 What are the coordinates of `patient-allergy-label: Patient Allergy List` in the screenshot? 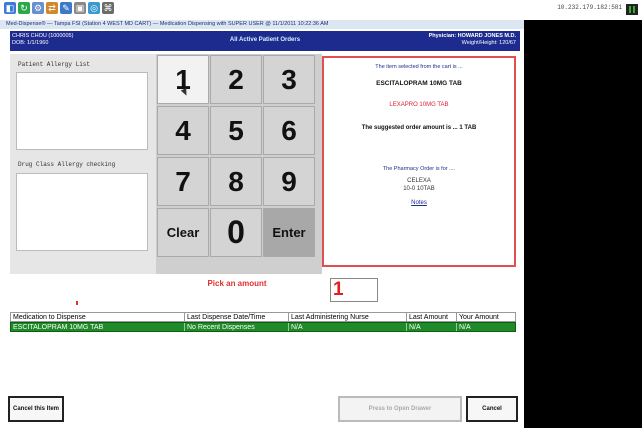 It's located at (54, 64).